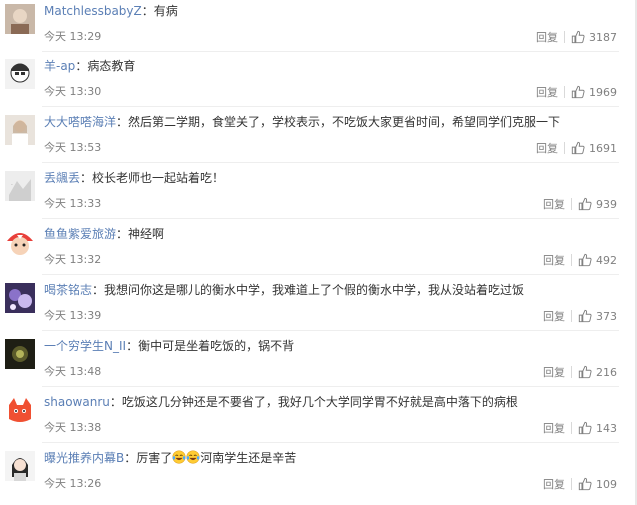 The width and height of the screenshot is (637, 505). What do you see at coordinates (154, 458) in the screenshot?
I see `comment-text-before: 厉害了` at bounding box center [154, 458].